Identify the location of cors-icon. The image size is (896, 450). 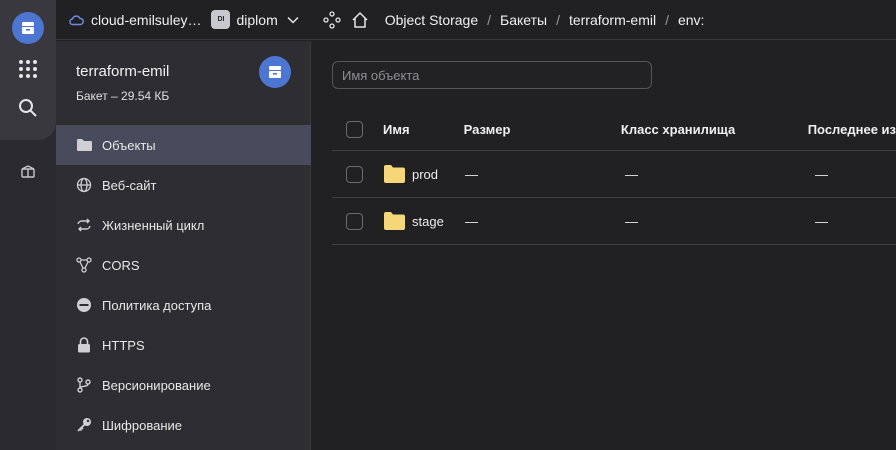
(84, 265).